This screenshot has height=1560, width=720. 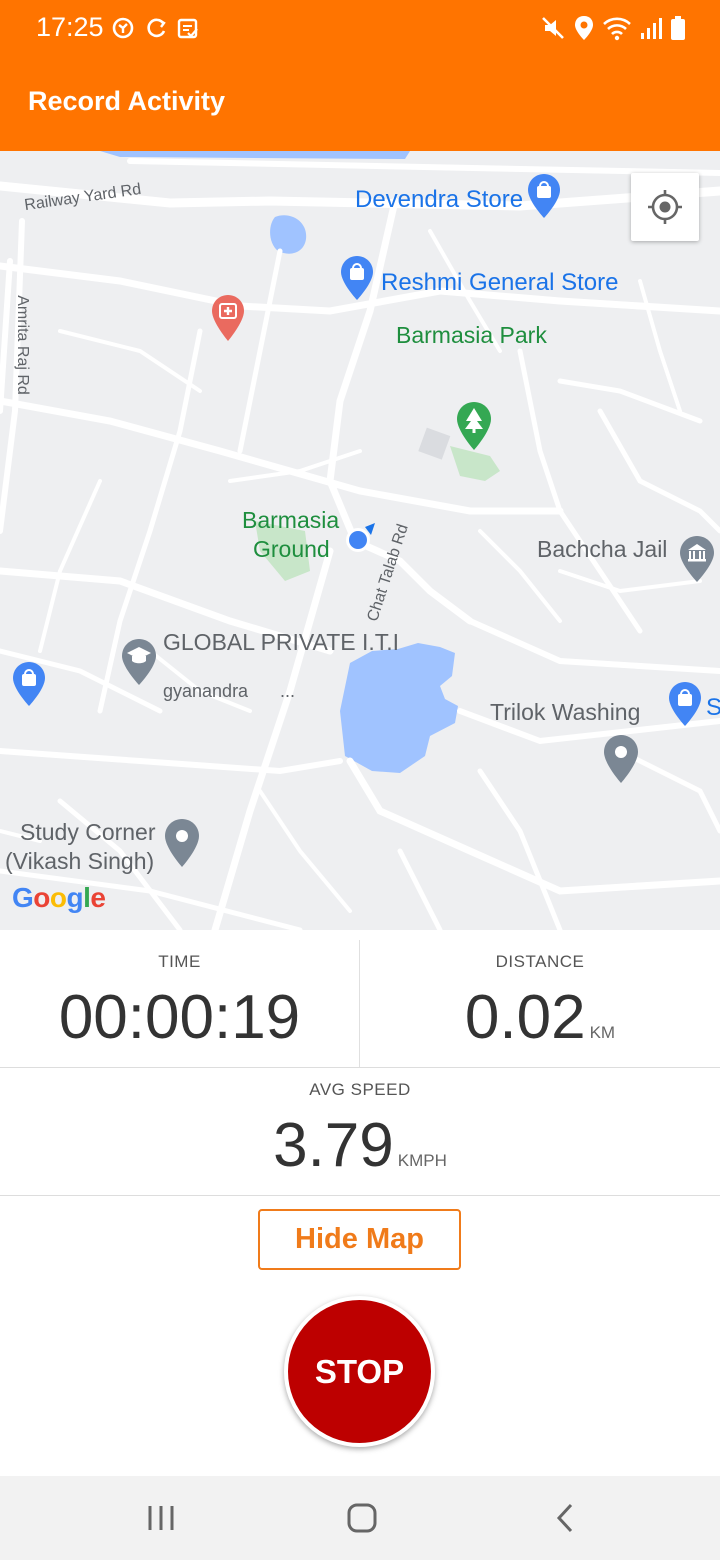 I want to click on place-label: Barmasia Park, so click(x=471, y=335).